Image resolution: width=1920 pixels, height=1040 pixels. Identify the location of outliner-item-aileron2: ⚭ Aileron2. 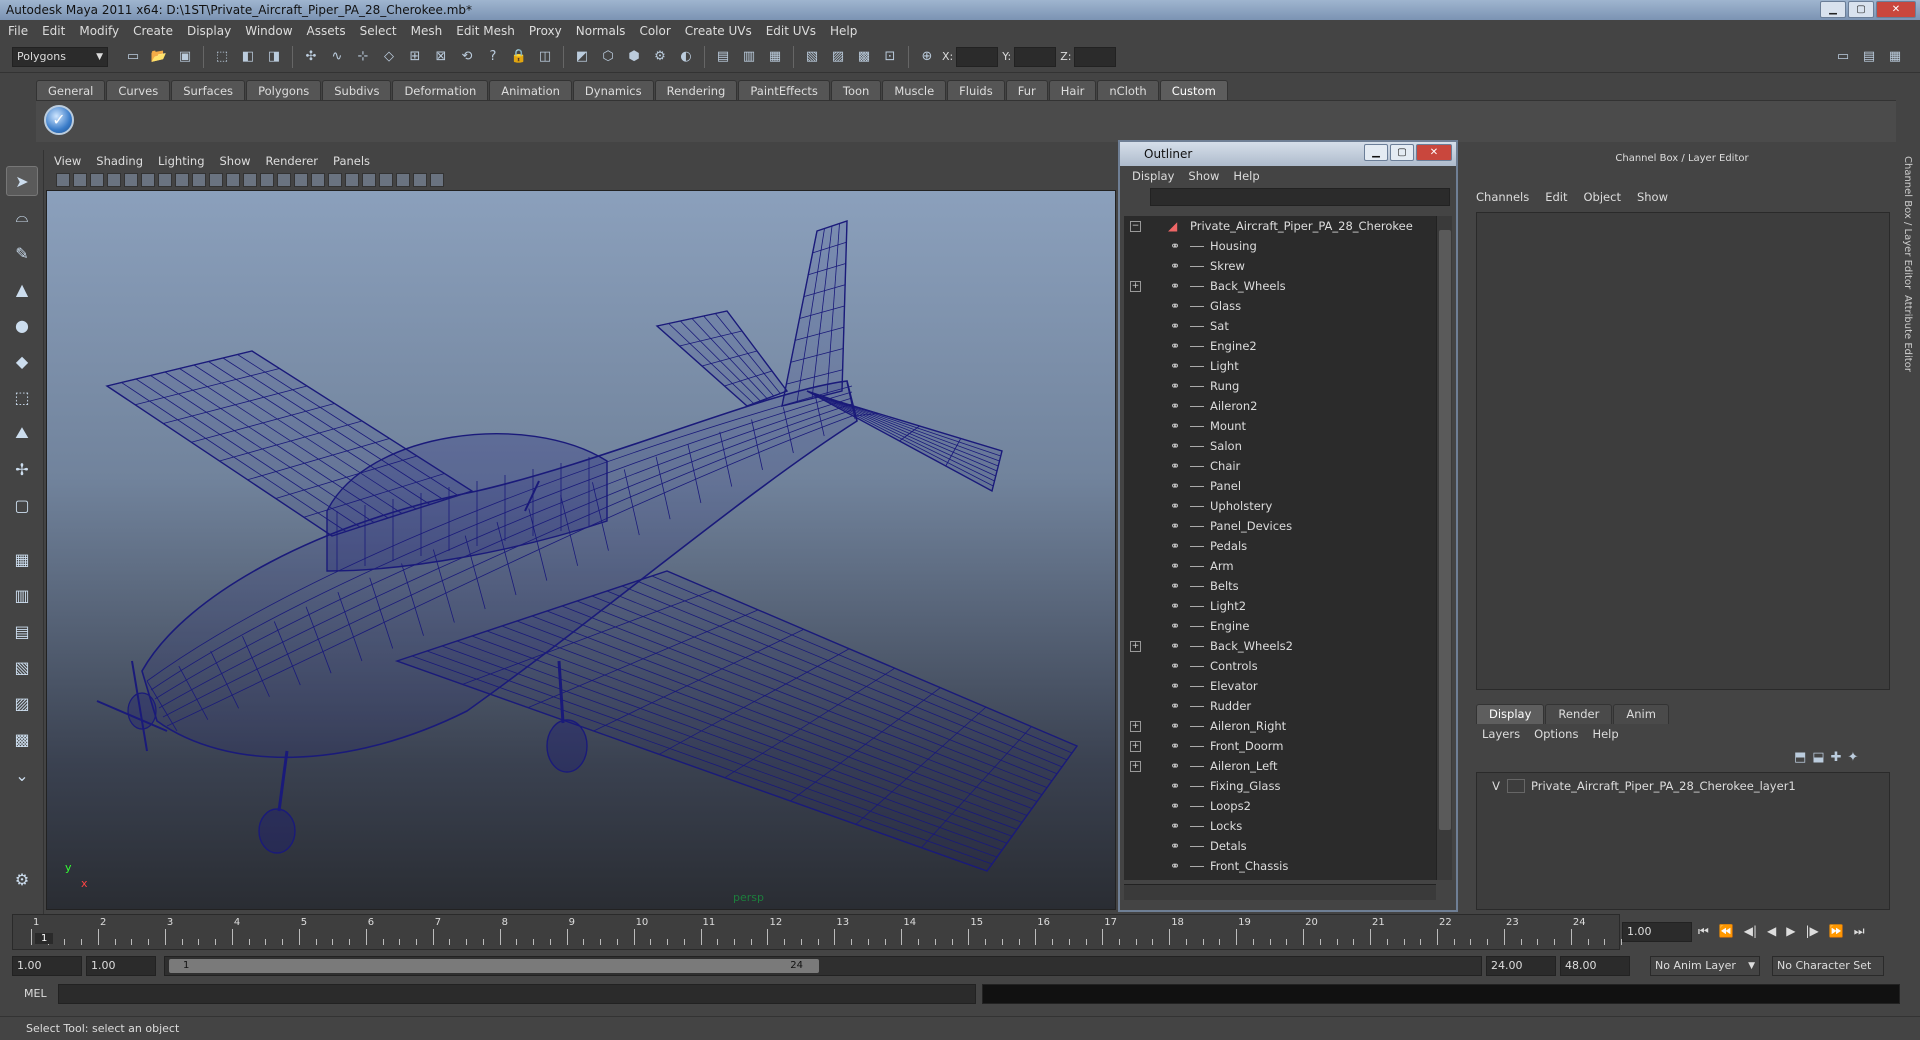
(1280, 406).